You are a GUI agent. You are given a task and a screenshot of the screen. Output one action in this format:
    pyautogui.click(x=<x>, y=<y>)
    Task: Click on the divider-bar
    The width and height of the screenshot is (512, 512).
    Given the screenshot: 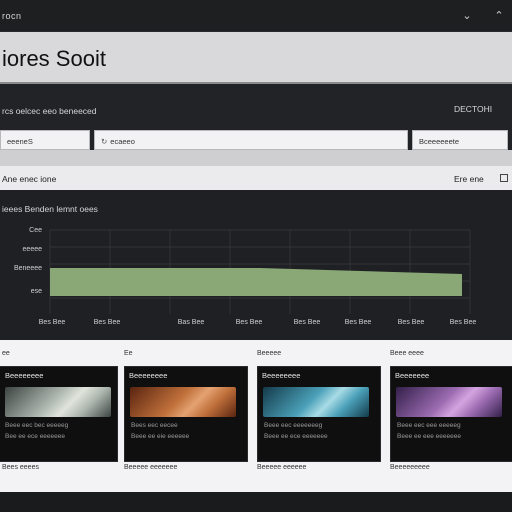 What is the action you would take?
    pyautogui.click(x=256, y=158)
    